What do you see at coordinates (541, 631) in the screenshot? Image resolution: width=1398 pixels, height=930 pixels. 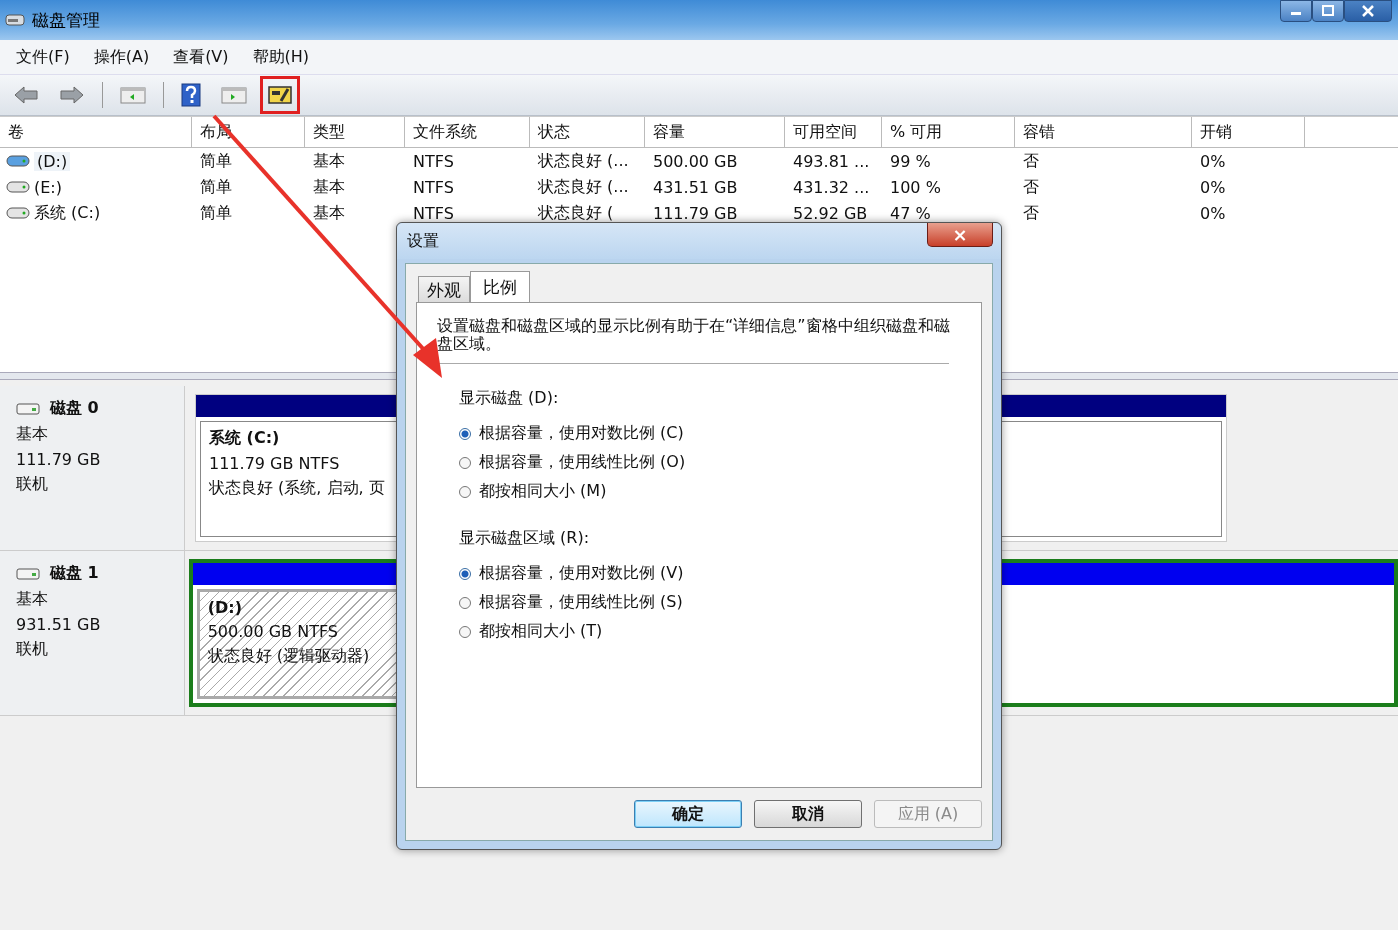 I see `option-label: 都按相同大小 (T)` at bounding box center [541, 631].